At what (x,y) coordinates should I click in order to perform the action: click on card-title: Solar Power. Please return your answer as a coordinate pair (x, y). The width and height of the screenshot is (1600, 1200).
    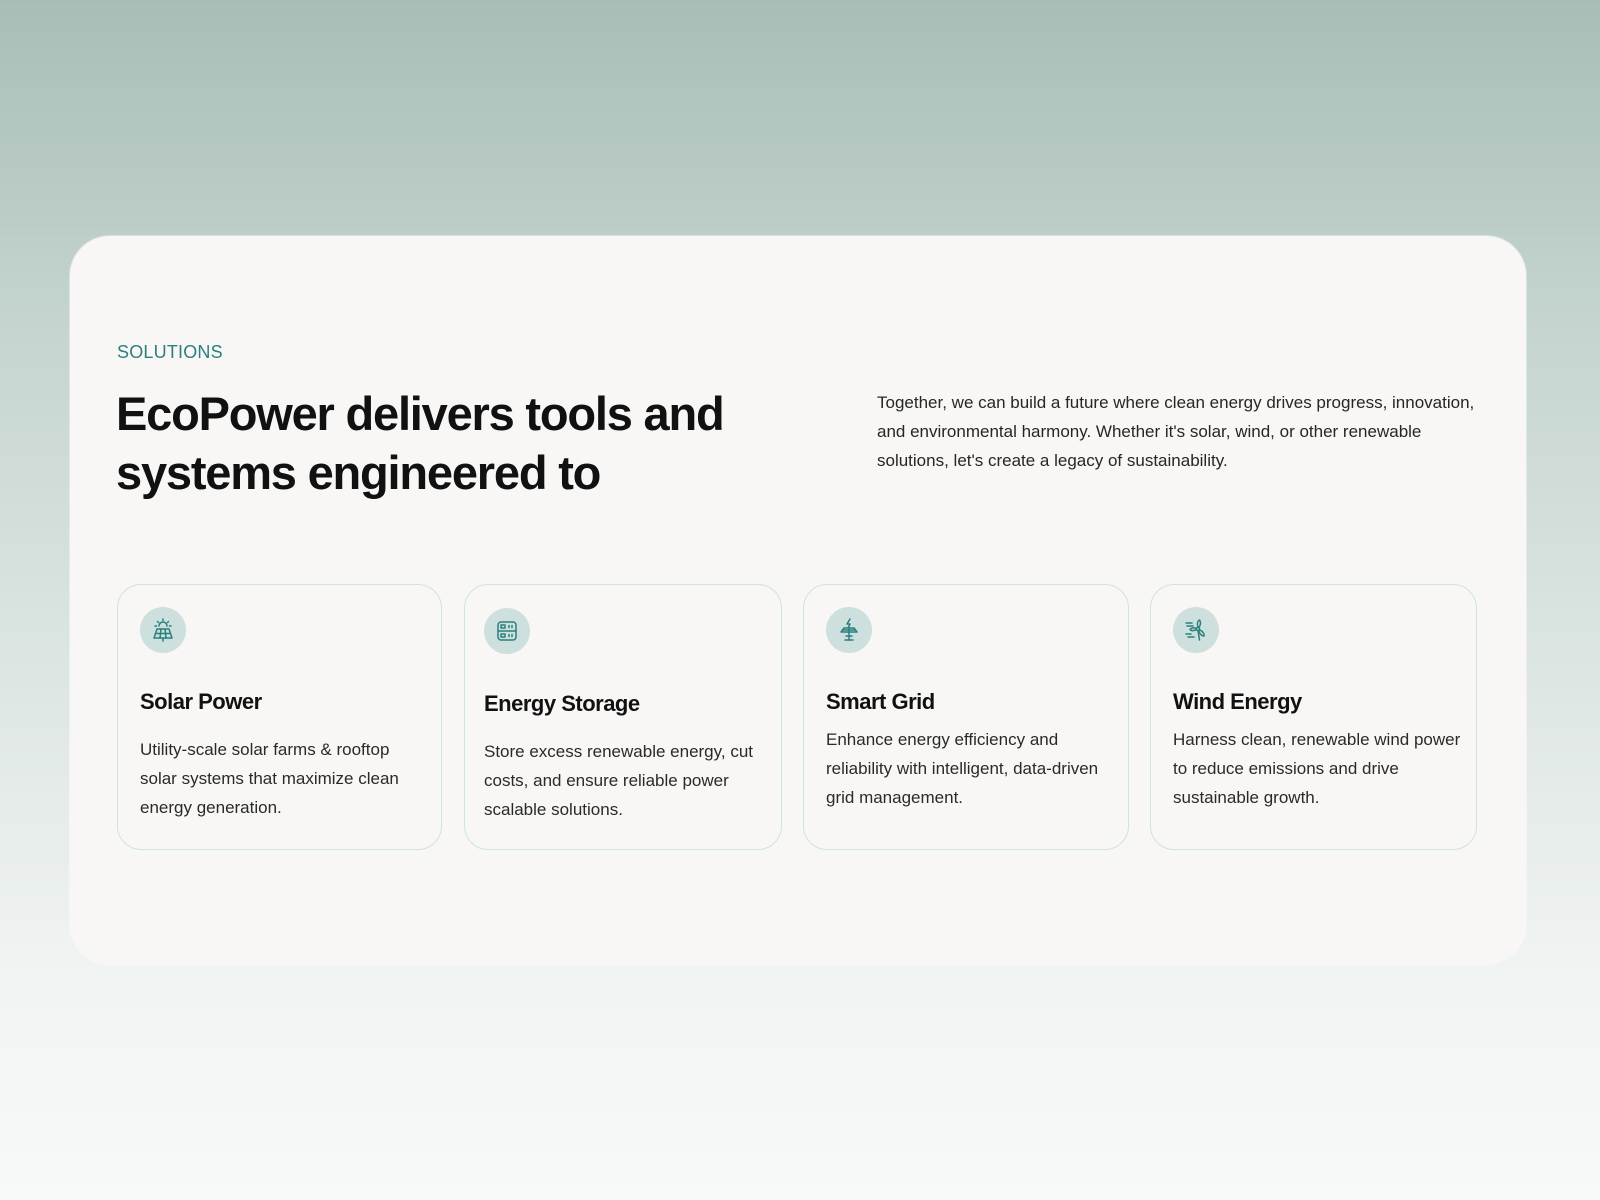
    Looking at the image, I should click on (201, 701).